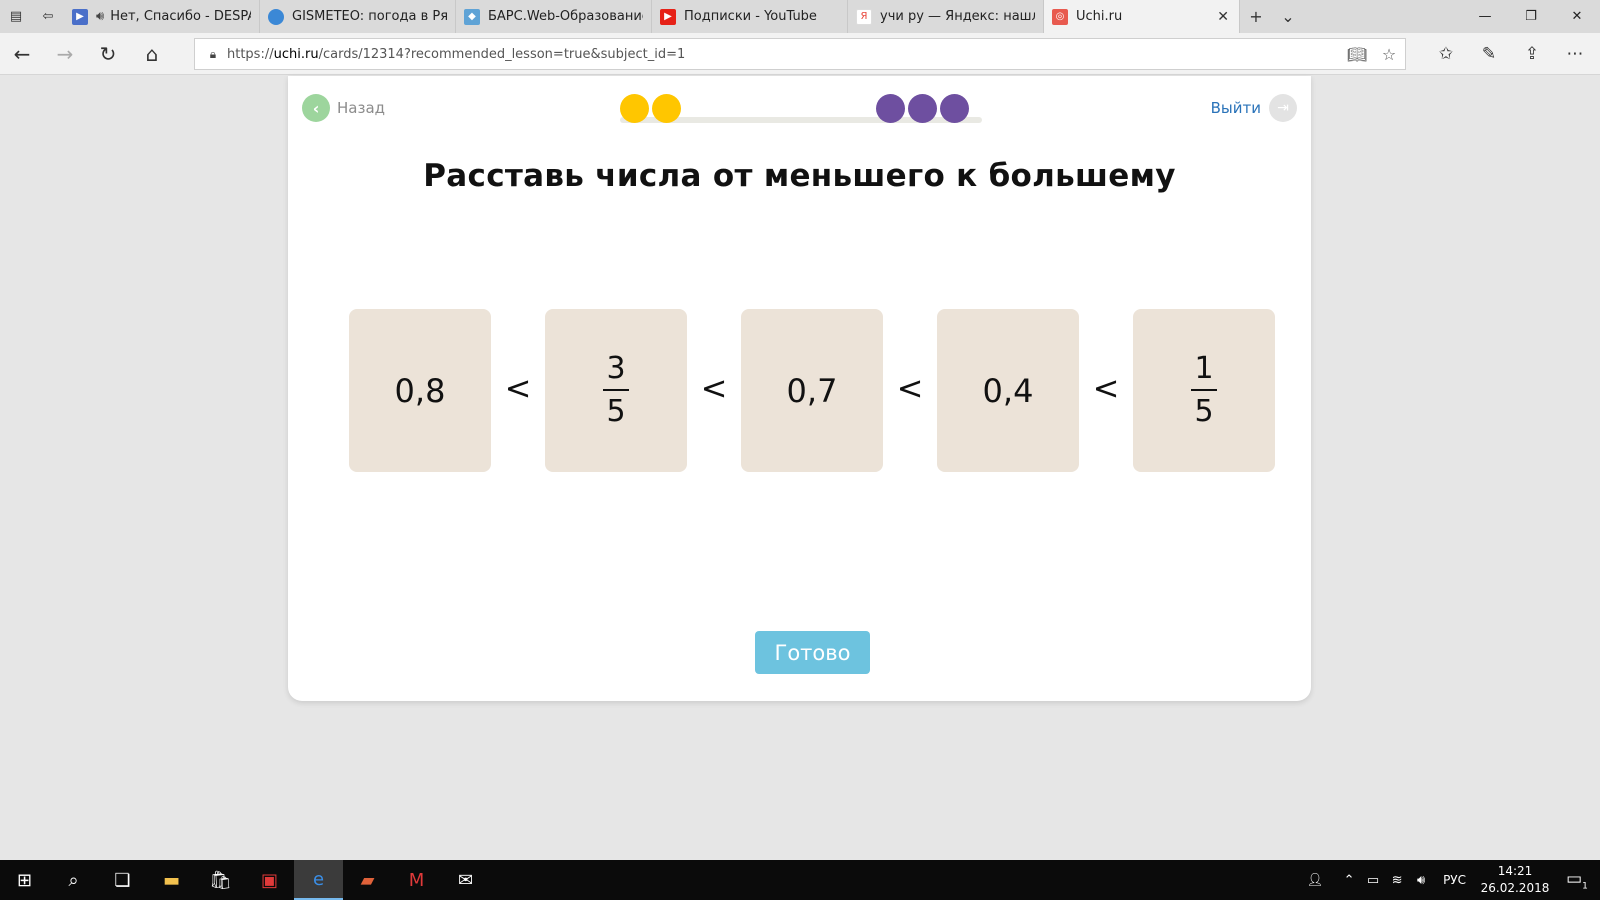 The width and height of the screenshot is (1600, 900). Describe the element at coordinates (616, 368) in the screenshot. I see `numerator: 3` at that location.